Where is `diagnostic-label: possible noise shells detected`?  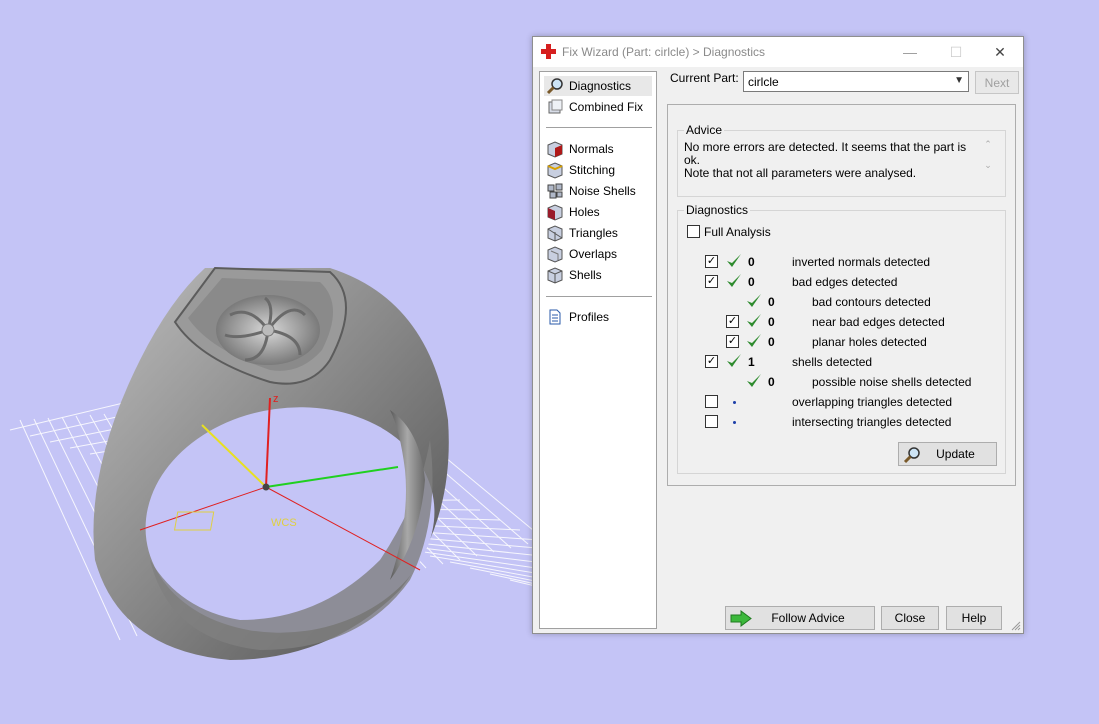
diagnostic-label: possible noise shells detected is located at coordinates (892, 382).